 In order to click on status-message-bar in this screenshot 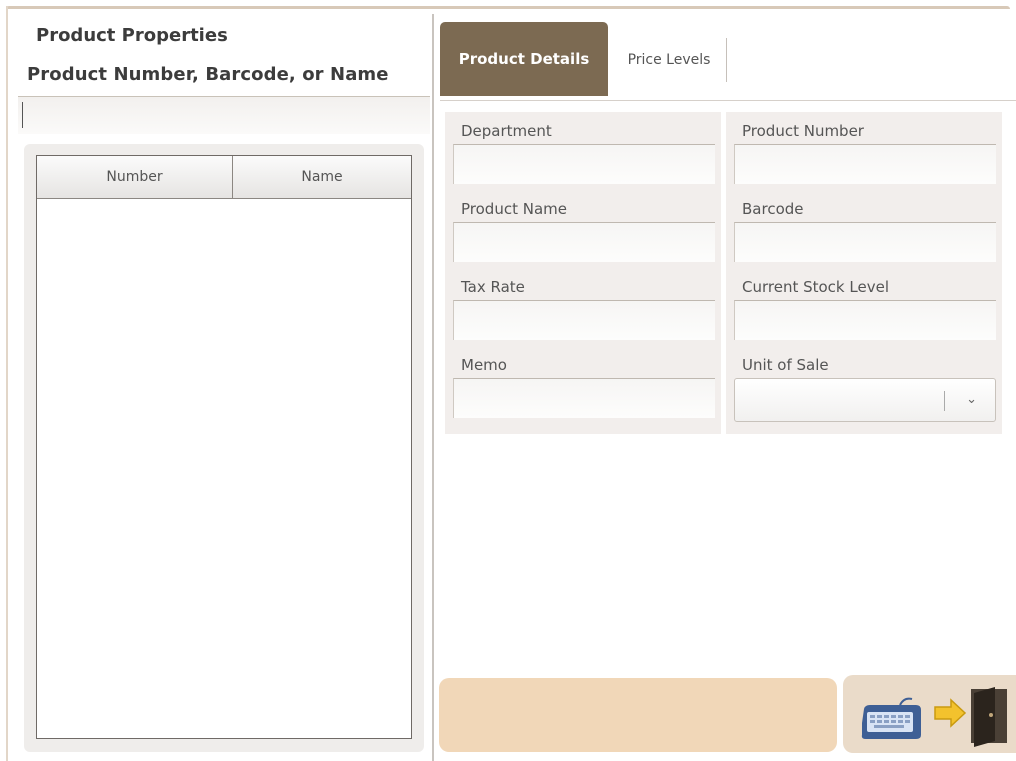, I will do `click(638, 715)`.